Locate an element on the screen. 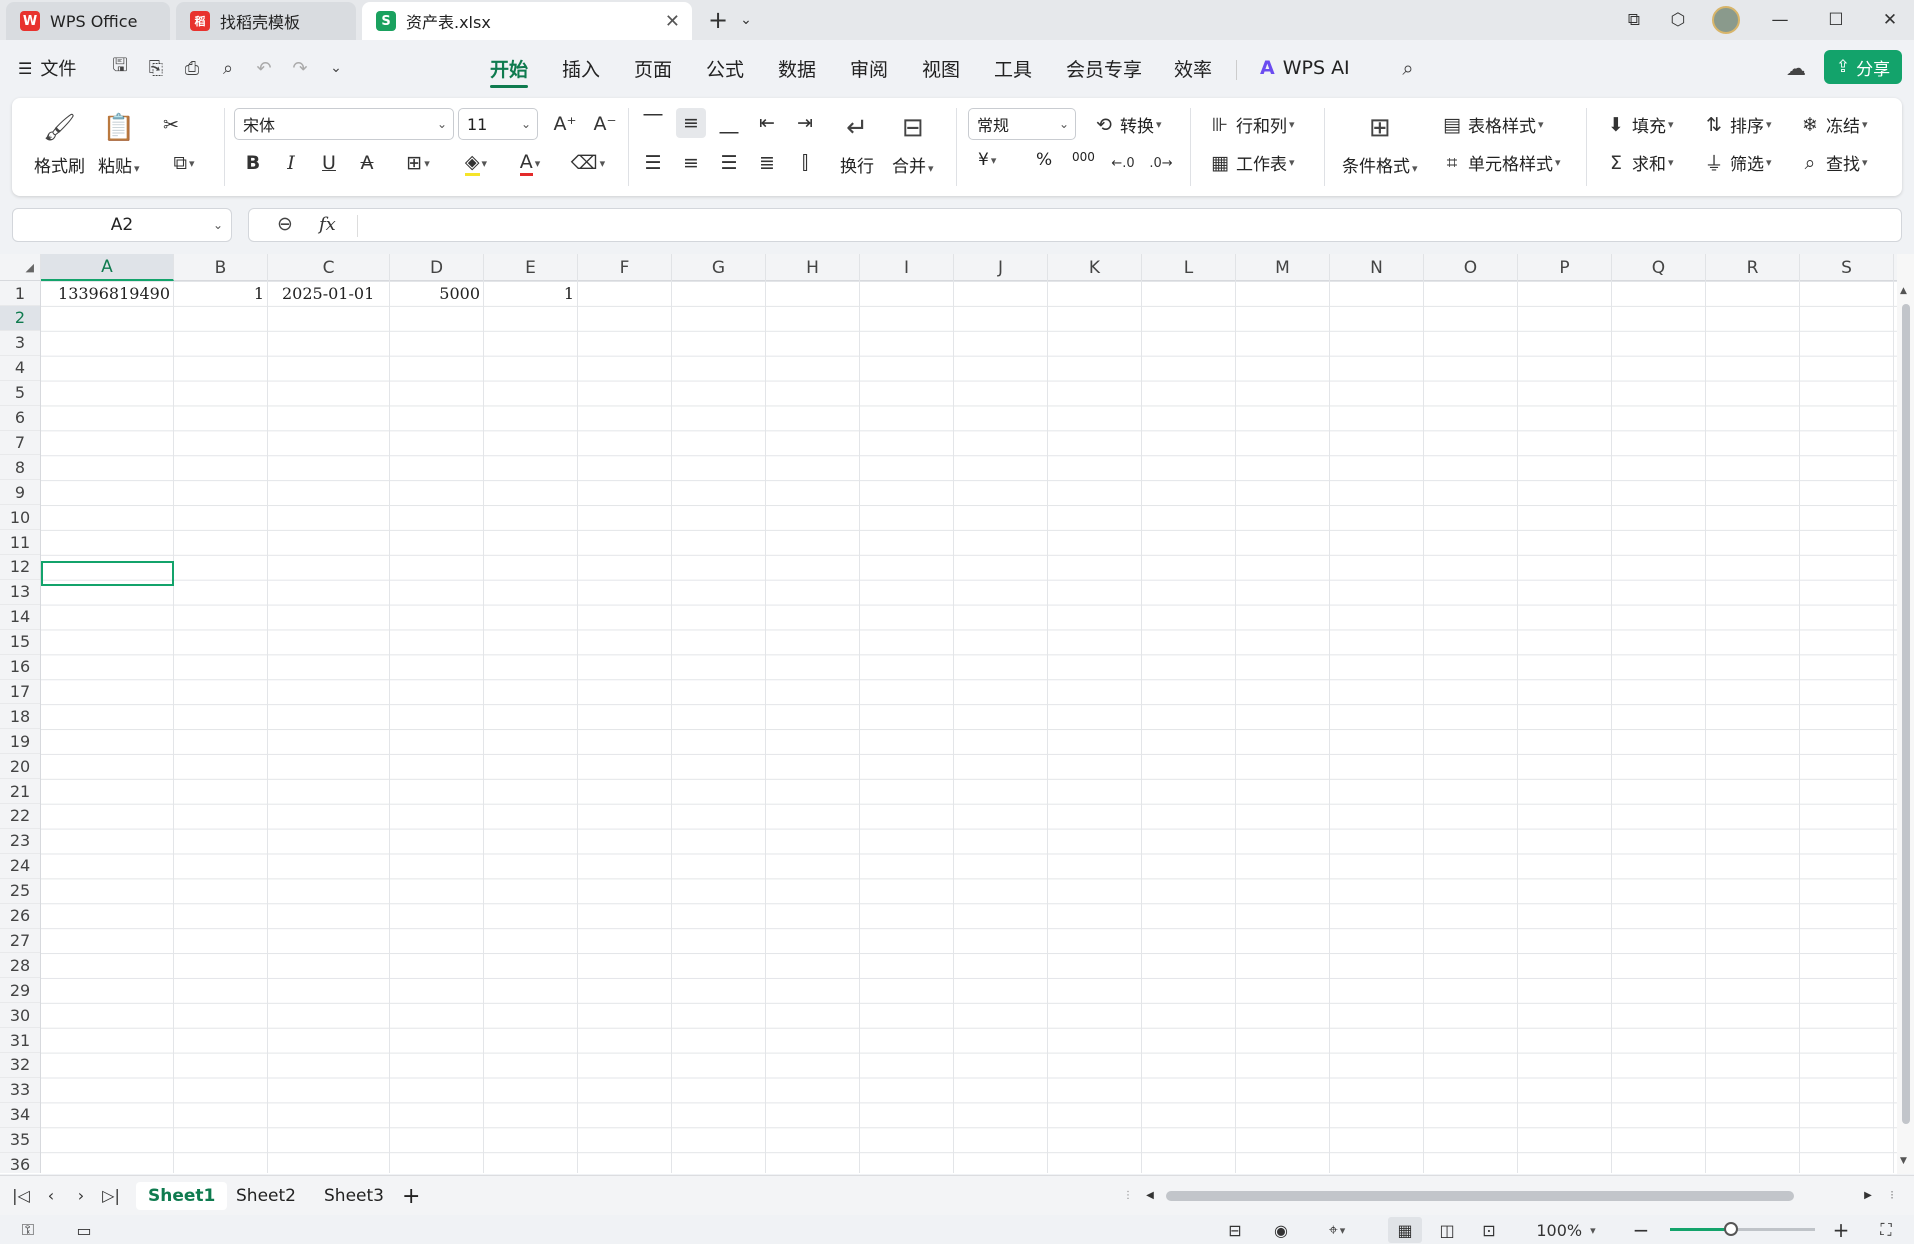  sort-button: ⇅ 排序 ▾ is located at coordinates (1737, 125).